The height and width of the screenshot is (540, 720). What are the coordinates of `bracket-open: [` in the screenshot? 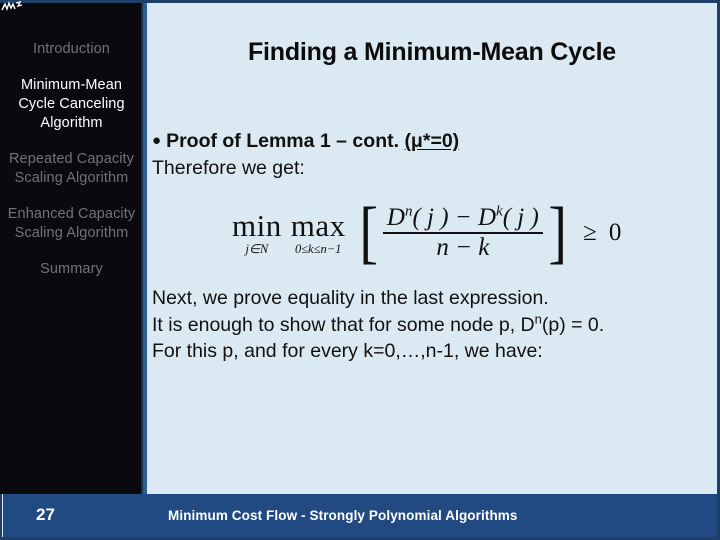 It's located at (368, 232).